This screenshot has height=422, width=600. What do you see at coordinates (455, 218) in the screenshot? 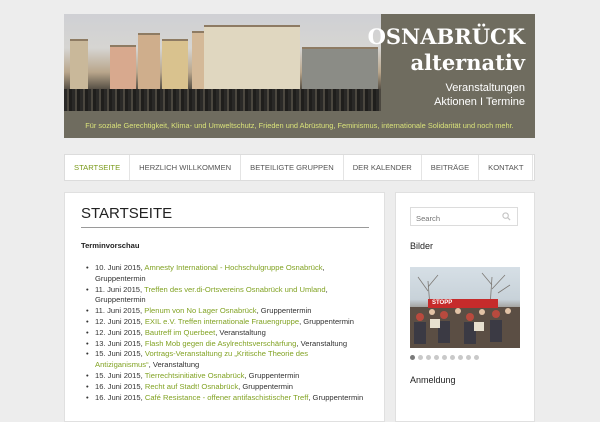
I see `search-input` at bounding box center [455, 218].